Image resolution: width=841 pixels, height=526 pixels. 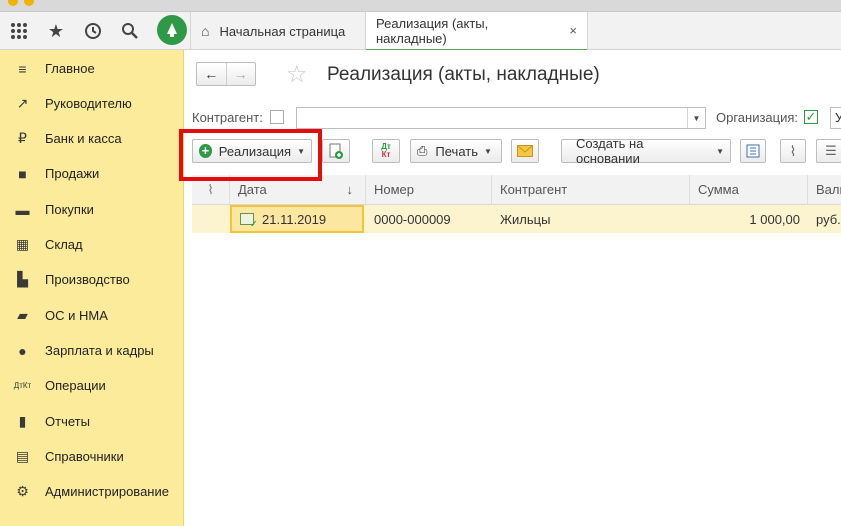 What do you see at coordinates (107, 491) in the screenshot?
I see `sidebar-item-label: Администрирование` at bounding box center [107, 491].